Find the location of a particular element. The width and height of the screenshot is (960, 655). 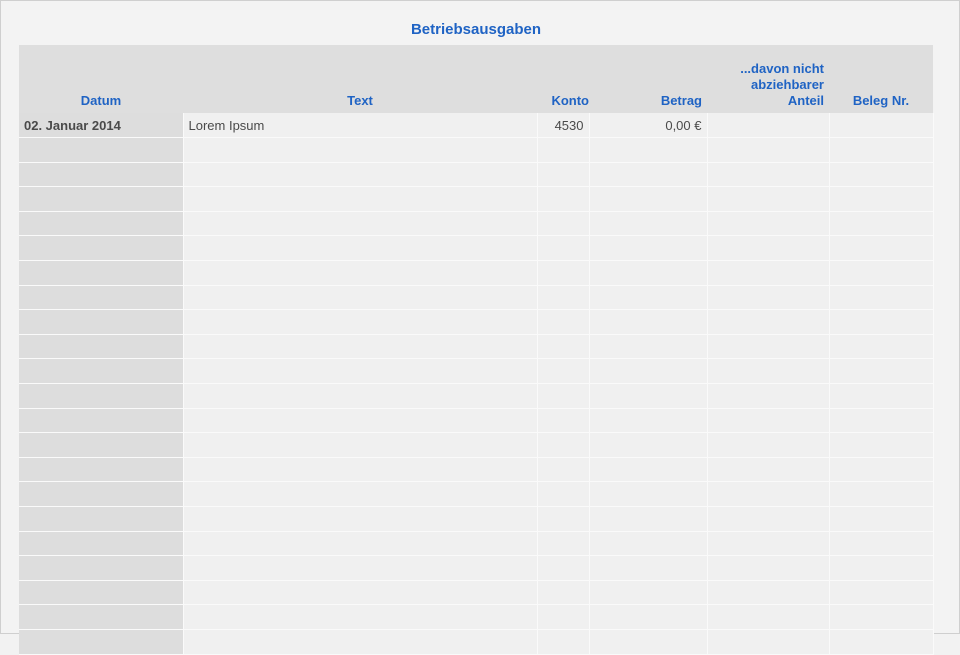

cell-text: Lorem Ipsum is located at coordinates (360, 126).